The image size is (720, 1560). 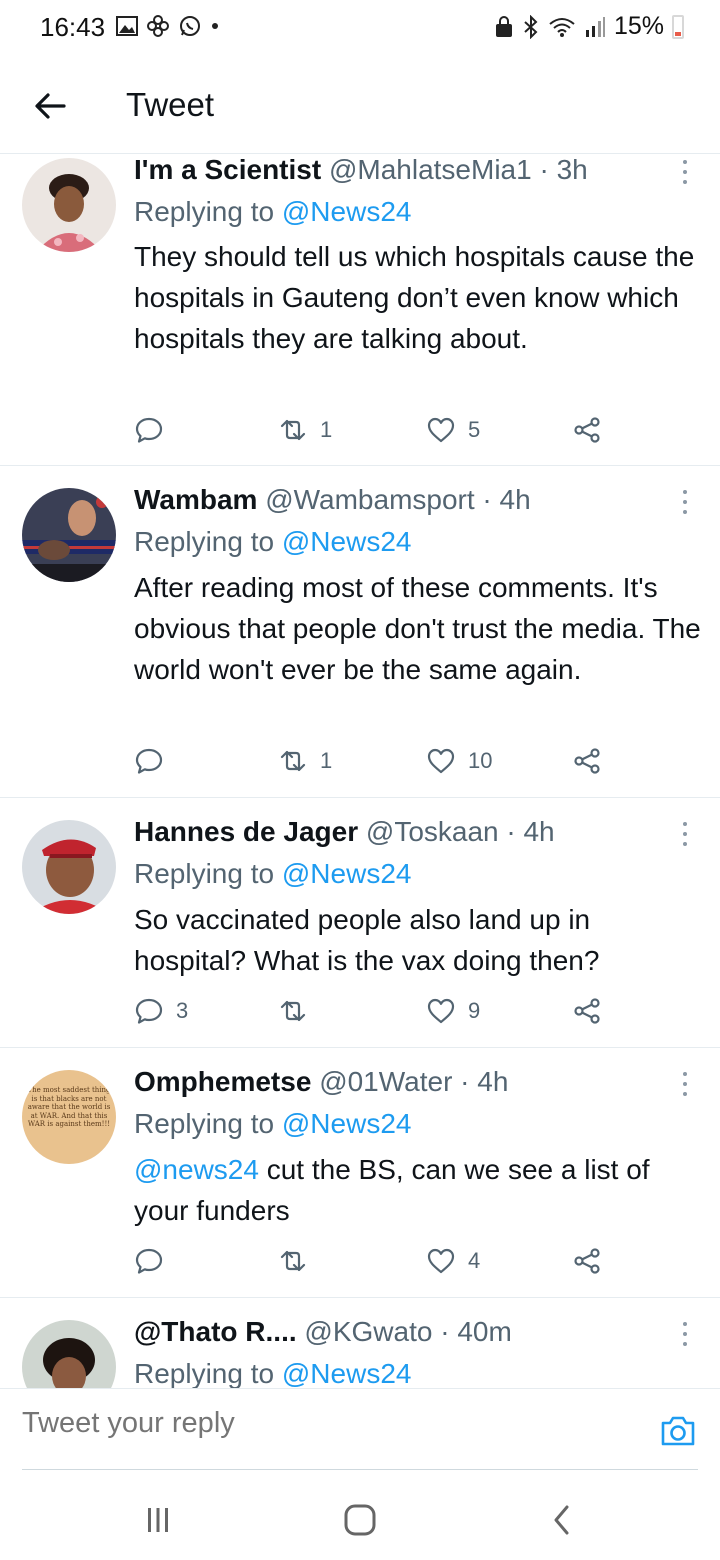 I want to click on system-nav-bar, so click(x=360, y=1515).